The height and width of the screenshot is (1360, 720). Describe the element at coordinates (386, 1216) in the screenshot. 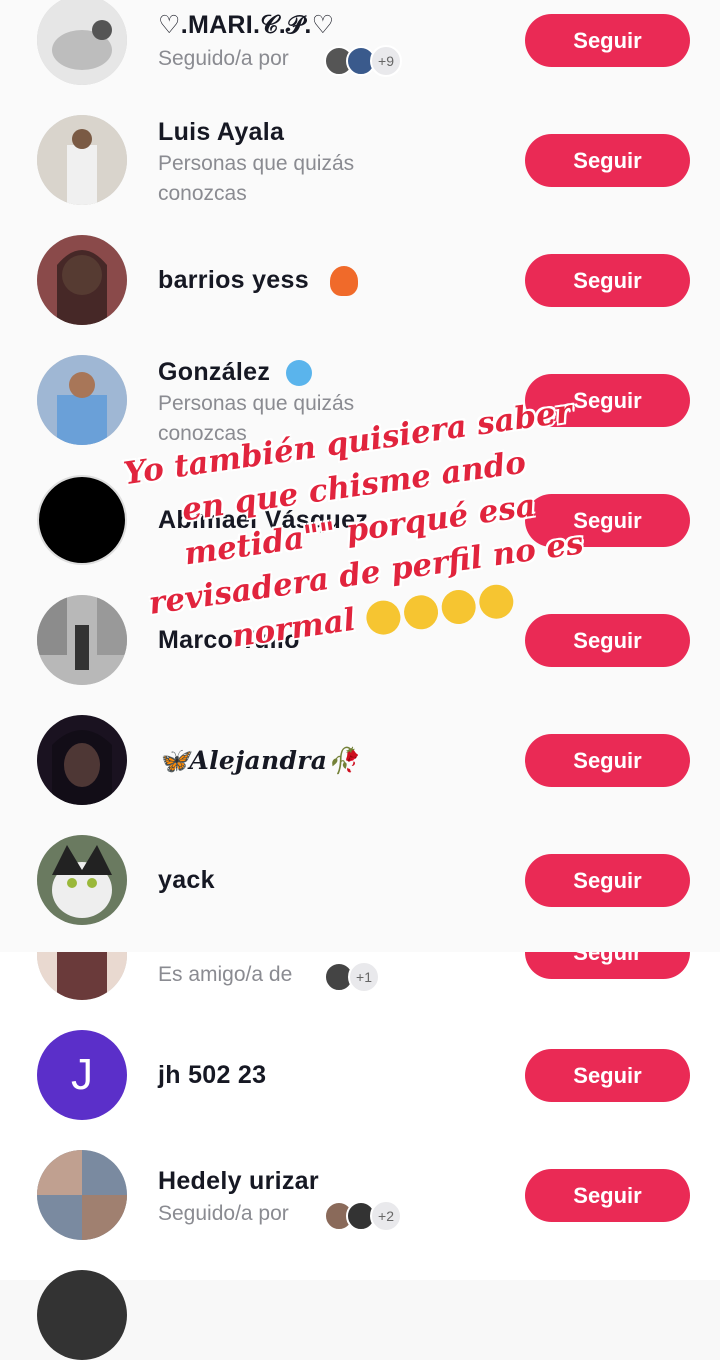

I see `mutual-count: +2` at that location.